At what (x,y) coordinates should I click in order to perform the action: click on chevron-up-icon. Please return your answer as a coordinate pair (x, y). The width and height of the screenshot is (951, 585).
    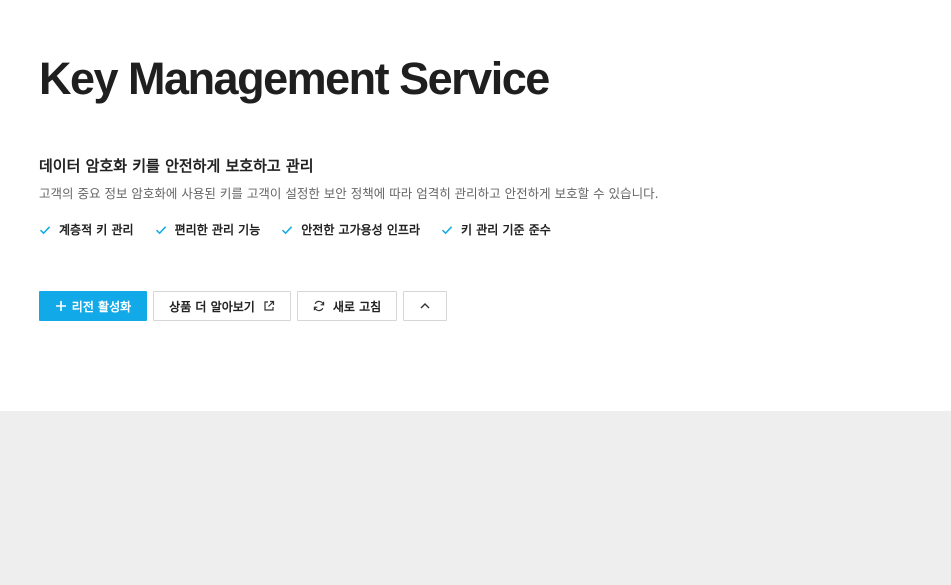
    Looking at the image, I should click on (425, 306).